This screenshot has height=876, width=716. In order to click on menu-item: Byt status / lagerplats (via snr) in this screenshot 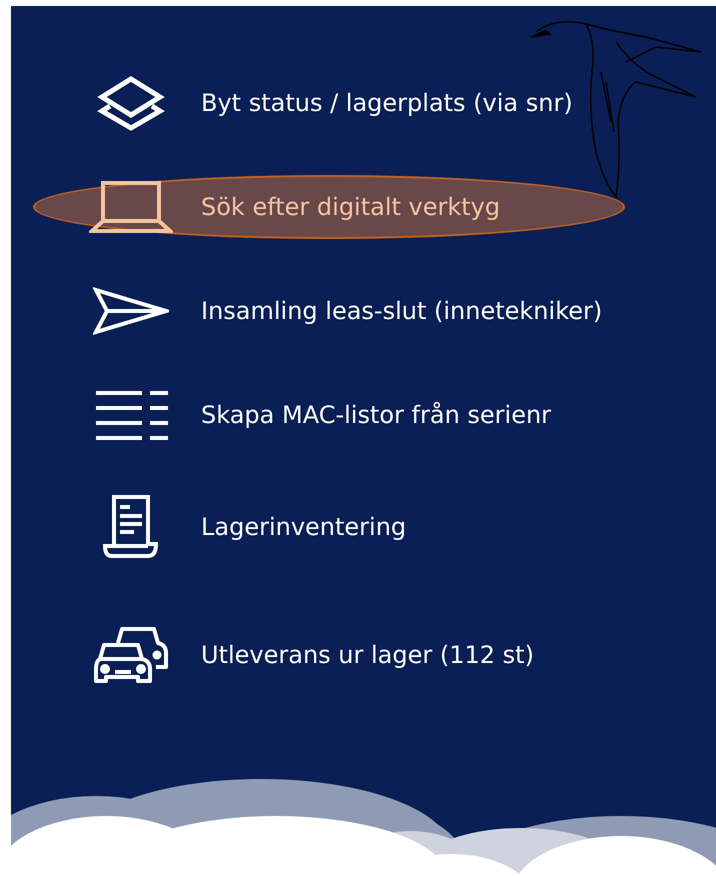, I will do `click(329, 103)`.